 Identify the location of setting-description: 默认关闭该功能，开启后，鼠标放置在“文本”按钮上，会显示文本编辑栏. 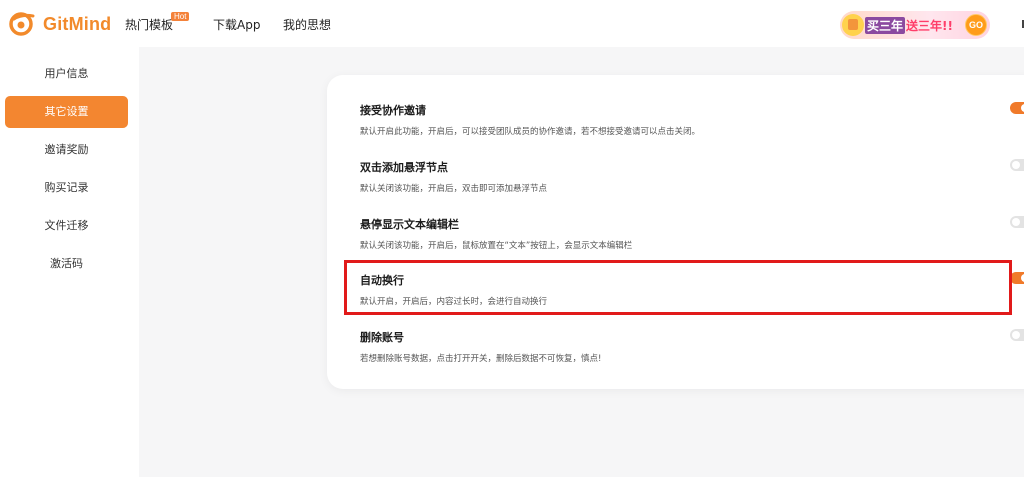
(496, 246).